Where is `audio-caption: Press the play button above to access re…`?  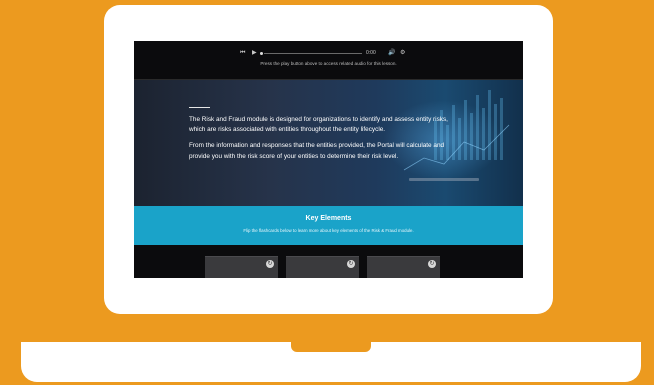
audio-caption: Press the play button above to access re… is located at coordinates (328, 63).